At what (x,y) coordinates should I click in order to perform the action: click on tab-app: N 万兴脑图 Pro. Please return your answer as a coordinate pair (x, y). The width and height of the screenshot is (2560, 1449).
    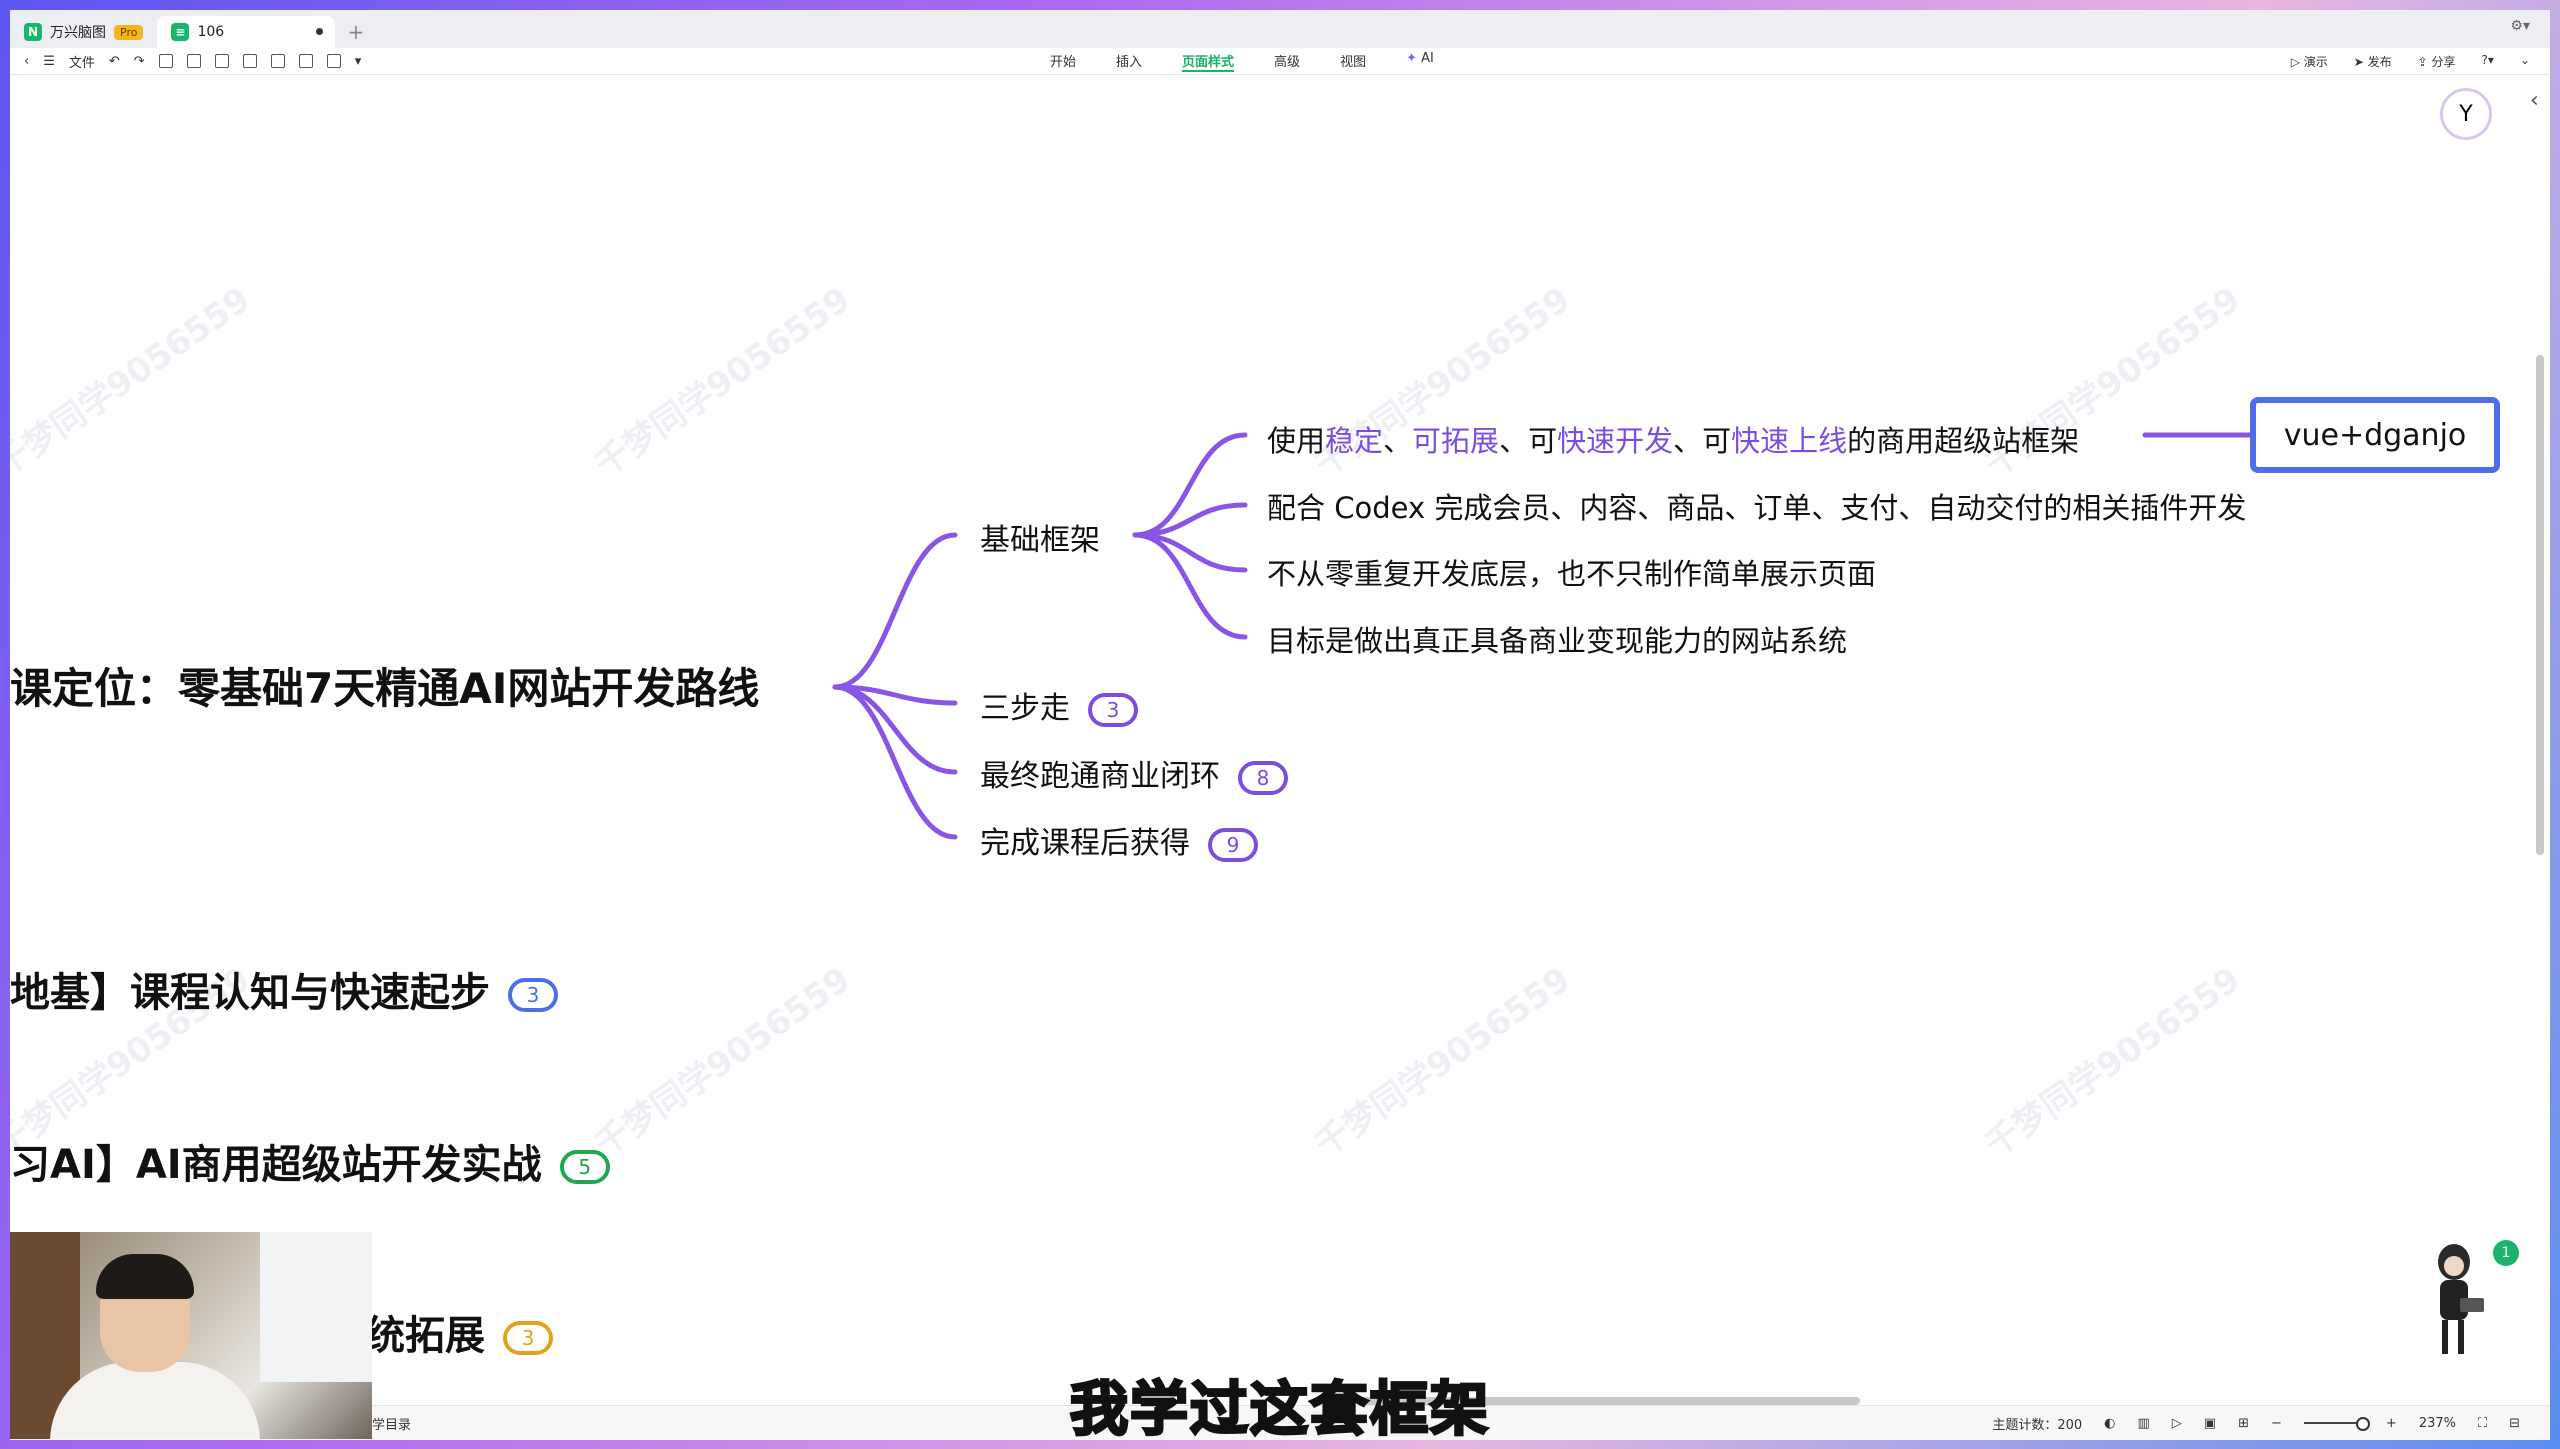
    Looking at the image, I should click on (83, 32).